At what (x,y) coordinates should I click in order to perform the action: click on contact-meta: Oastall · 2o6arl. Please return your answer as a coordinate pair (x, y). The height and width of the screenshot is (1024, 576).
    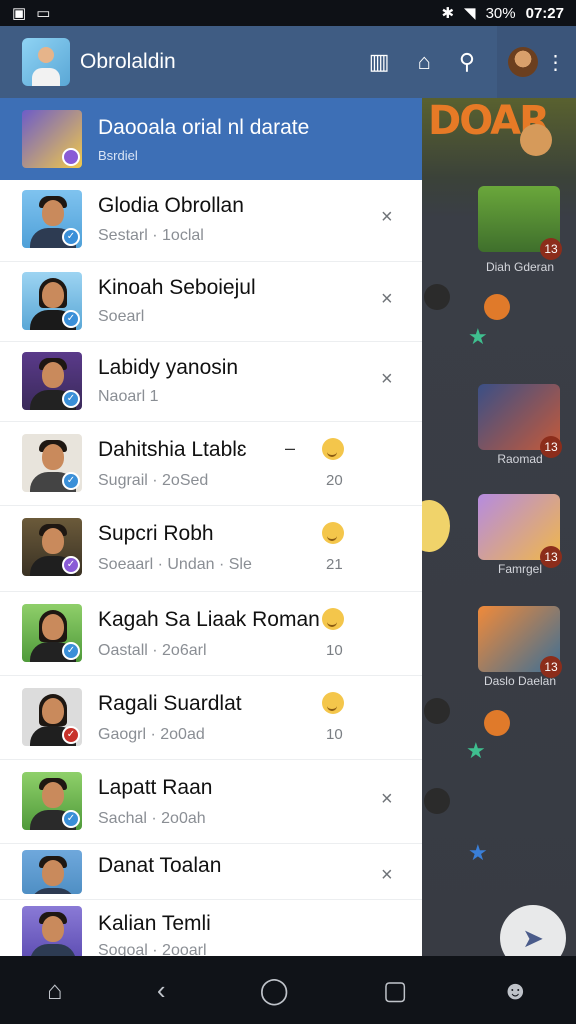
    Looking at the image, I should click on (152, 650).